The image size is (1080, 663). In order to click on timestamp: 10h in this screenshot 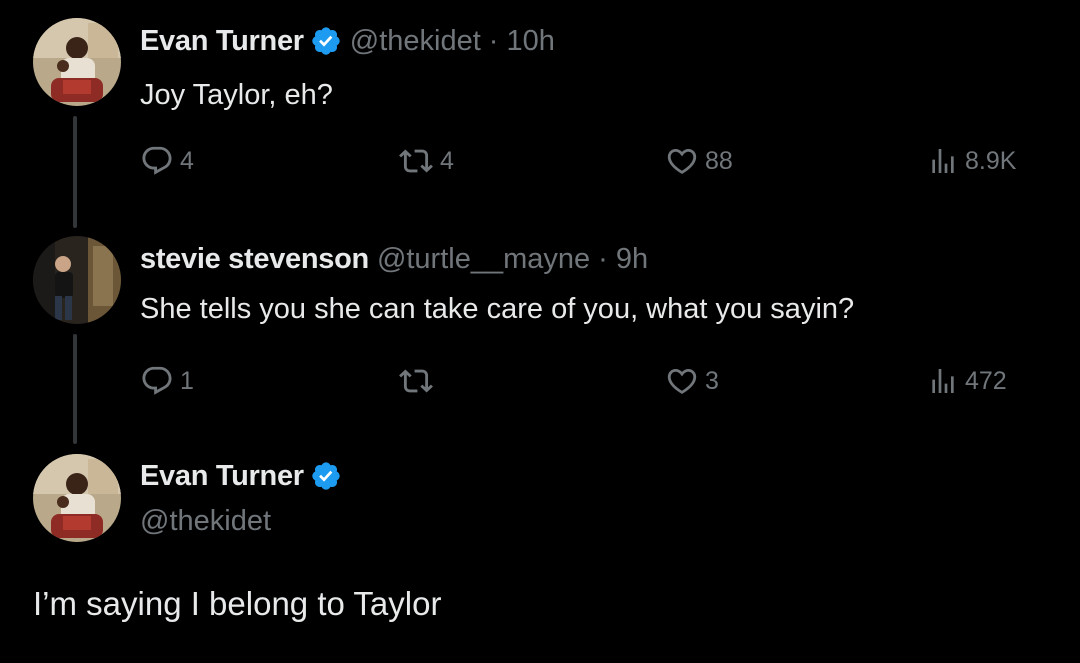, I will do `click(530, 41)`.